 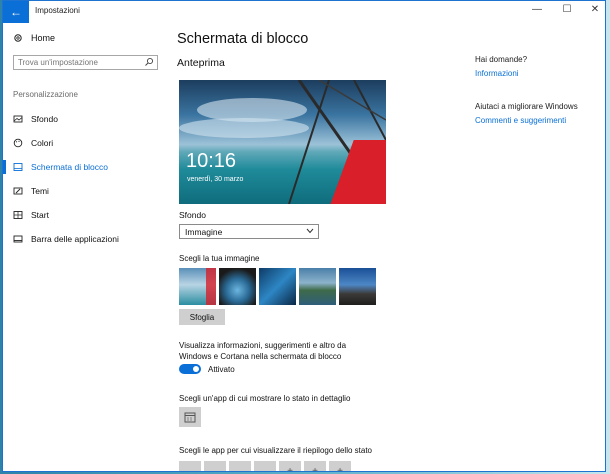 I want to click on detail-app-slot, so click(x=190, y=417).